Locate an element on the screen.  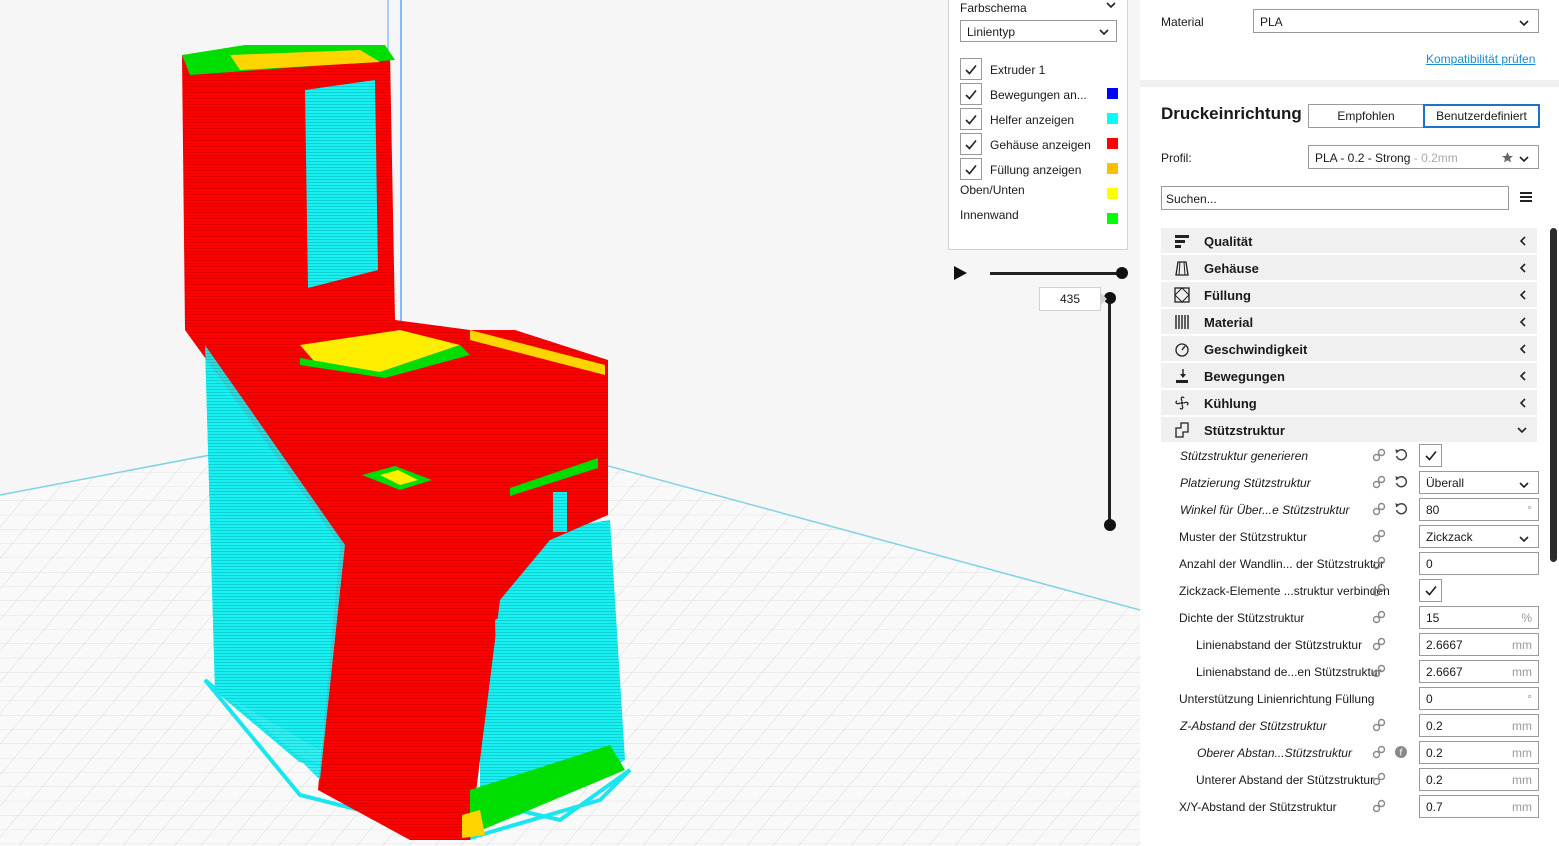
legend-item-label: Füllung anzeigen is located at coordinates (1036, 170).